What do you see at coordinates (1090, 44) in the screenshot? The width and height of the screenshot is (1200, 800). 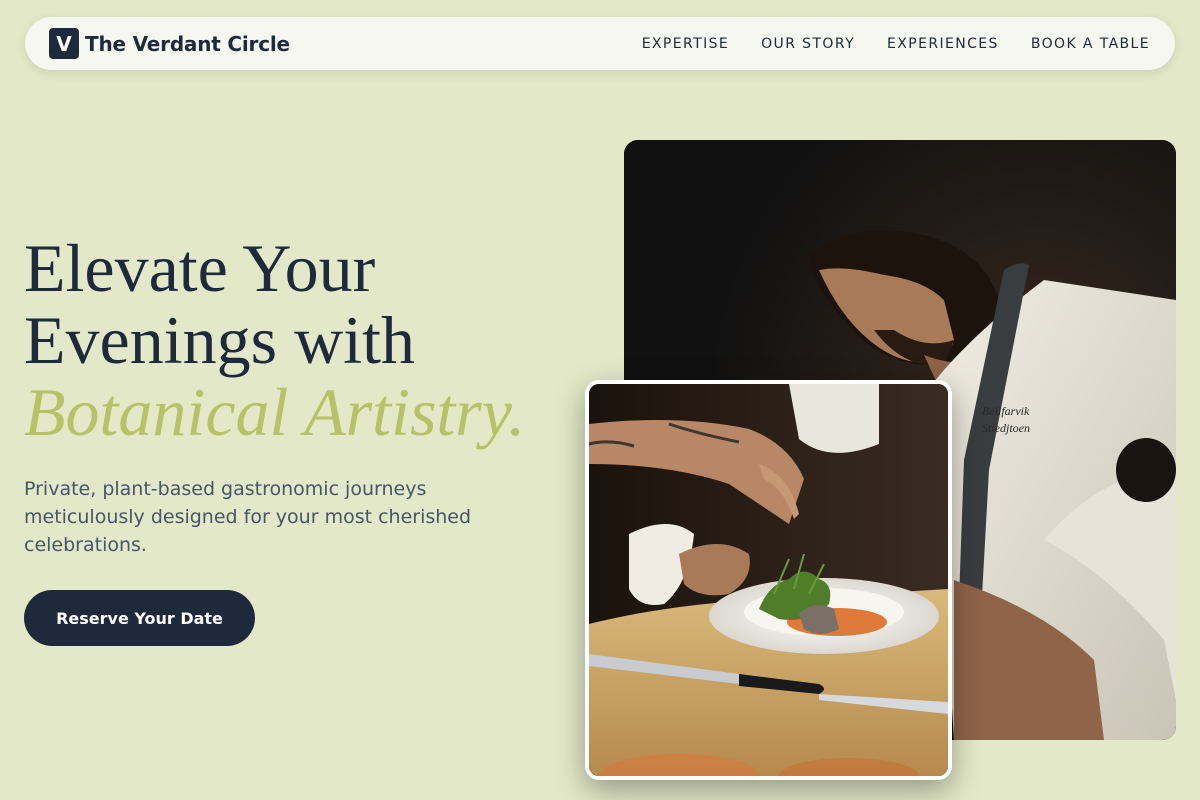 I see `nav-link-book-a-table: BOOK A TABLE` at bounding box center [1090, 44].